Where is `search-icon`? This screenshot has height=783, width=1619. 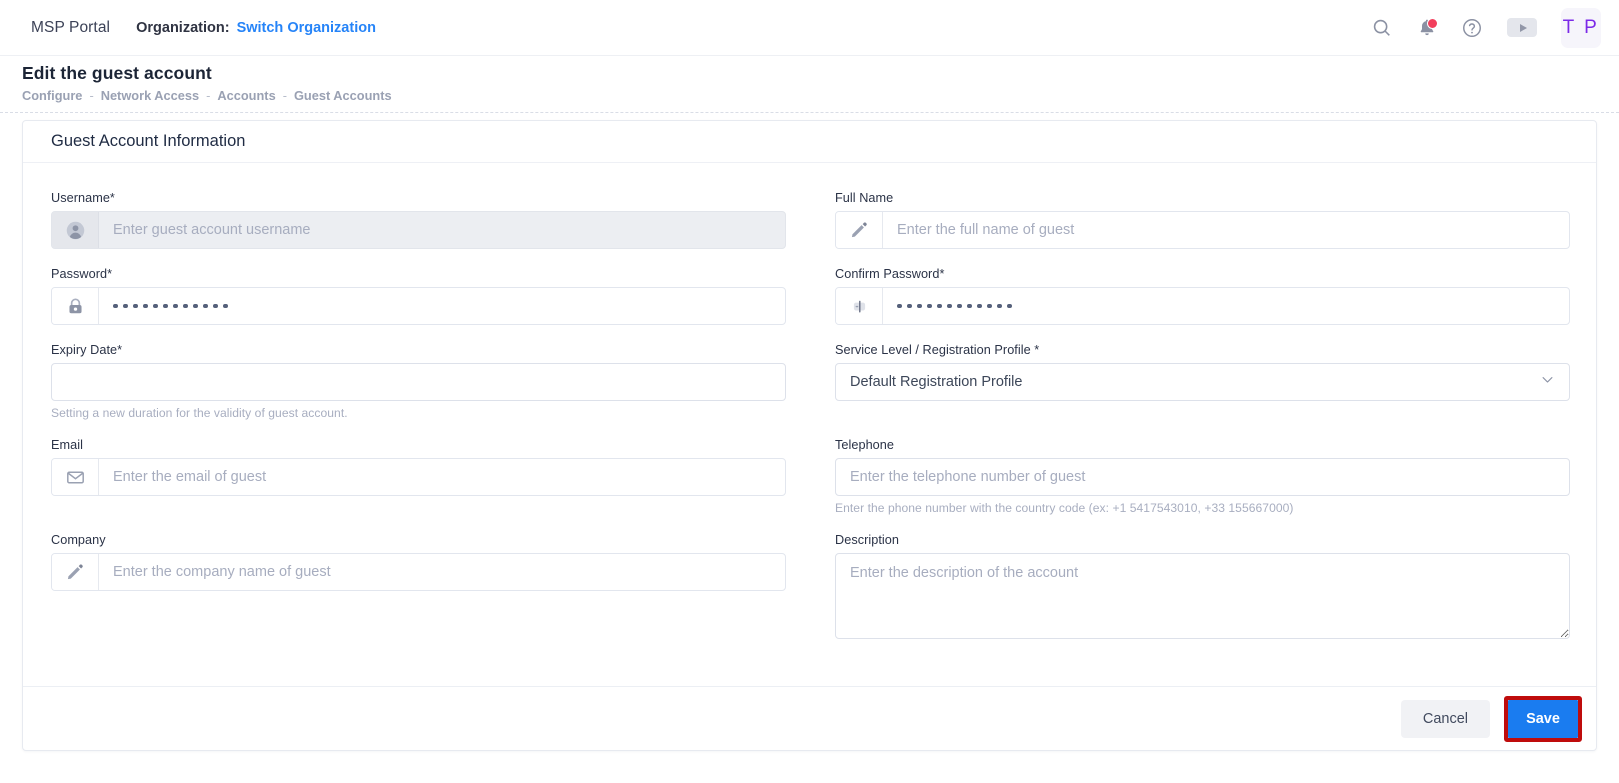 search-icon is located at coordinates (1382, 28).